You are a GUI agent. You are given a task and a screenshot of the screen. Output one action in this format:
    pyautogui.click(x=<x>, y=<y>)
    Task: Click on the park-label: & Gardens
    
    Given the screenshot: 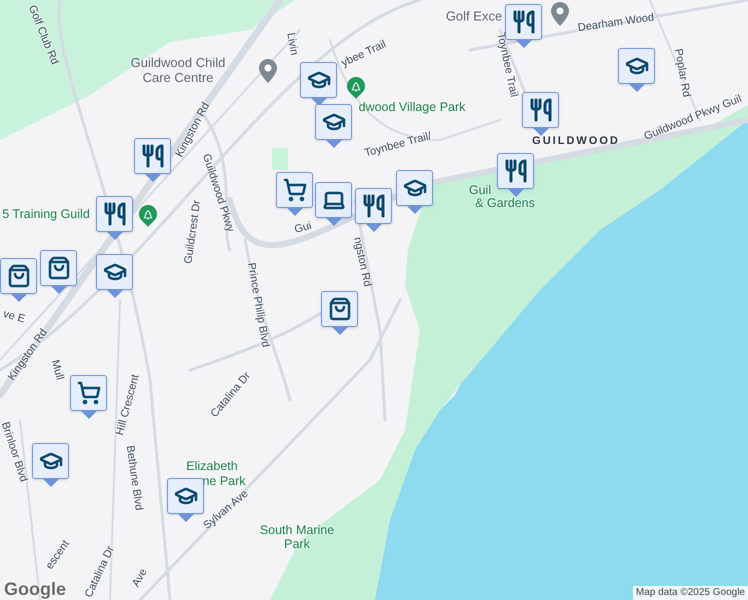 What is the action you would take?
    pyautogui.click(x=505, y=203)
    